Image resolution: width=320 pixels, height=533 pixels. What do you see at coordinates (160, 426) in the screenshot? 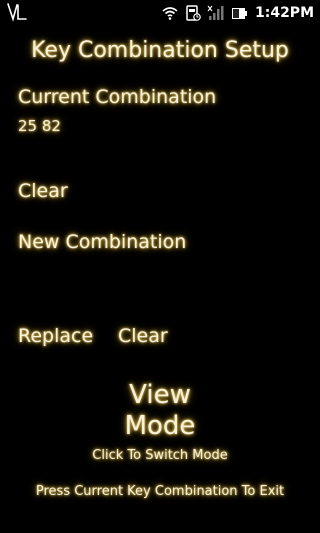
I see `mode-line-2: Mode` at bounding box center [160, 426].